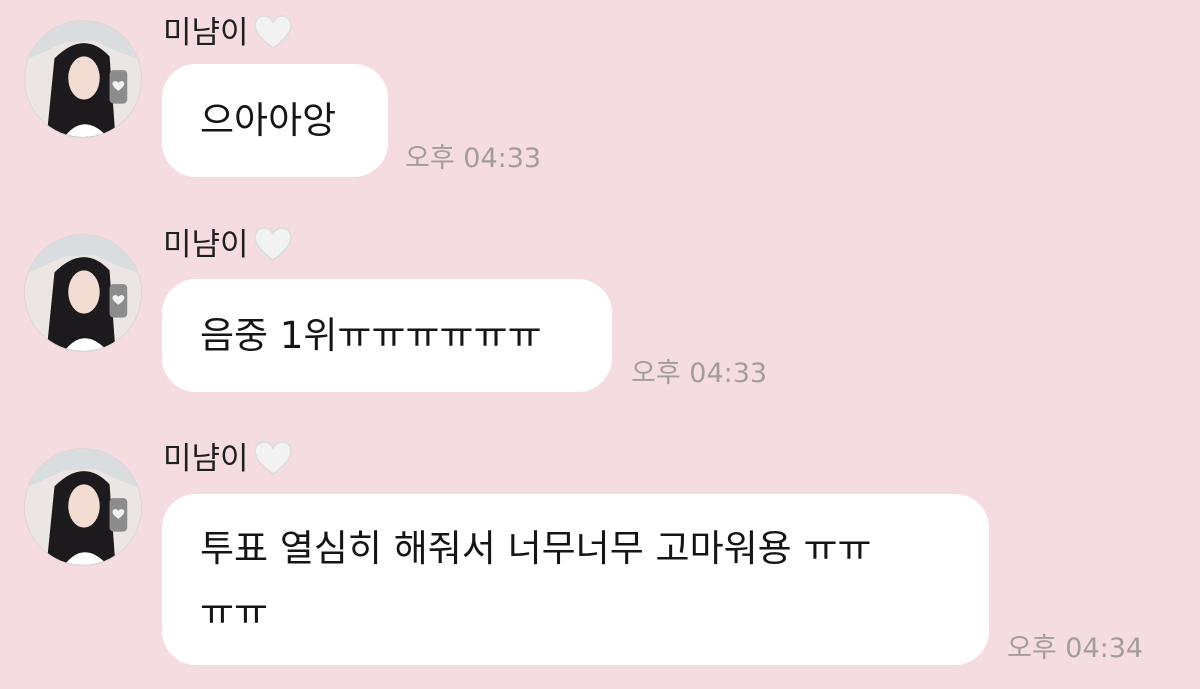 This screenshot has width=1200, height=689. What do you see at coordinates (536, 548) in the screenshot?
I see `message-text-line: 투표 열심히 해줘서 너무너무 고마워용 ㅠㅠ` at bounding box center [536, 548].